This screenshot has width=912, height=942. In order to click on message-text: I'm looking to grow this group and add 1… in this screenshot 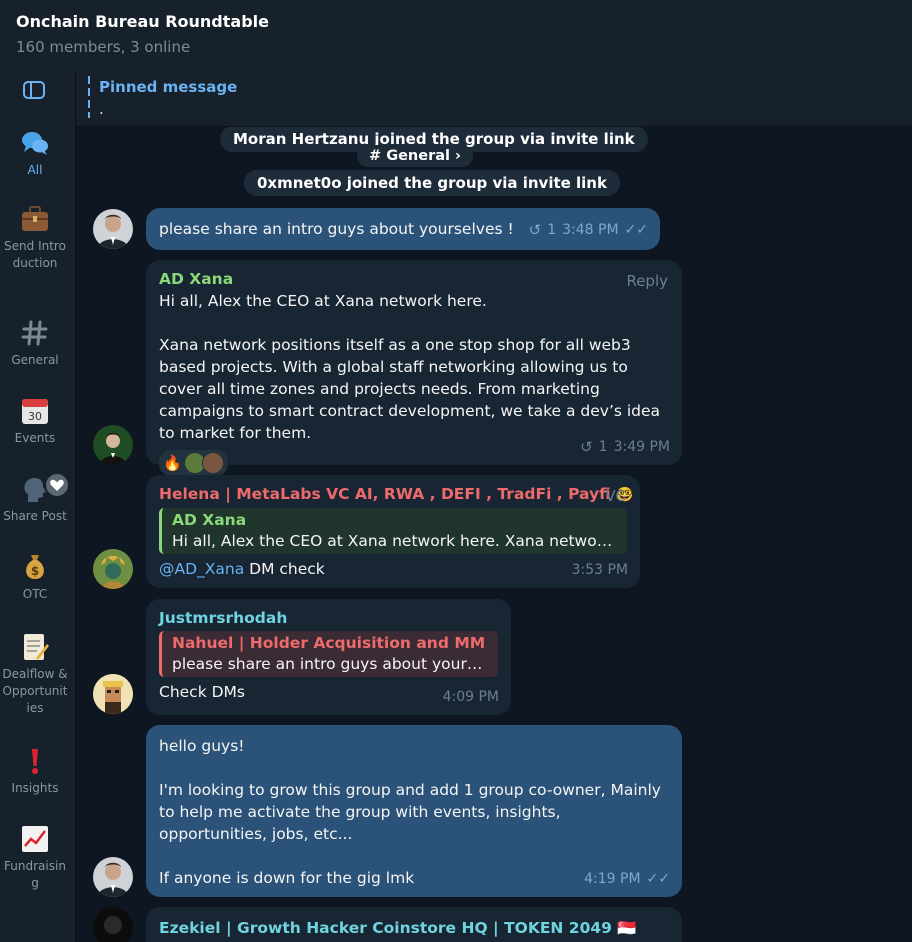, I will do `click(410, 812)`.